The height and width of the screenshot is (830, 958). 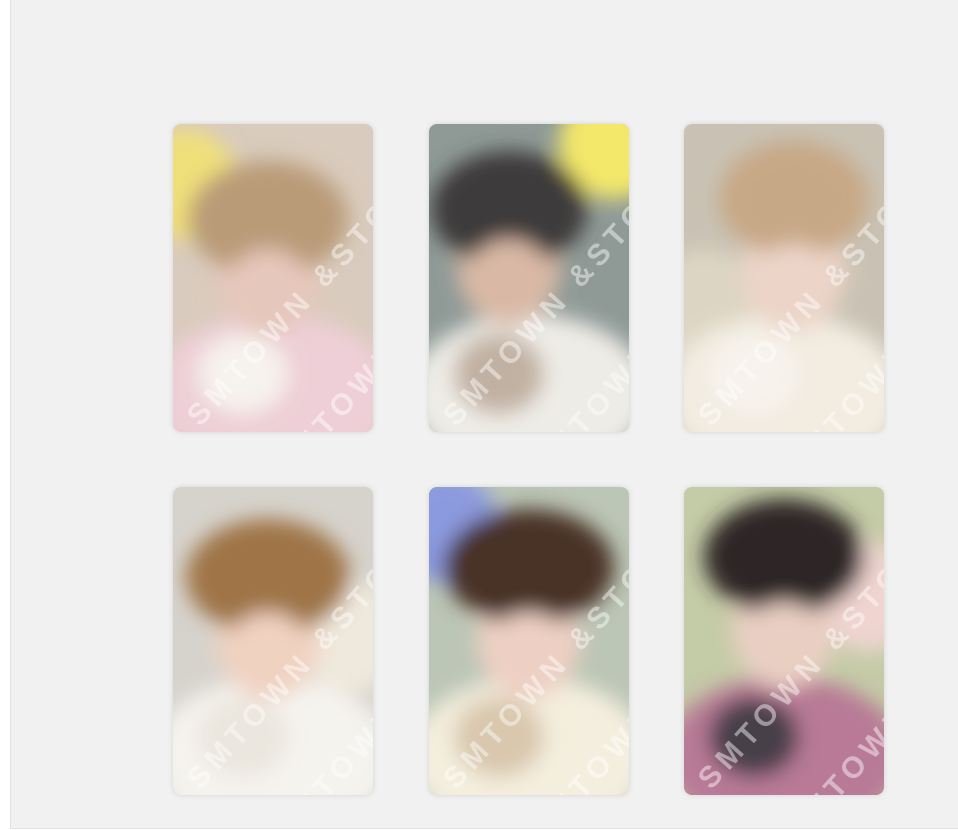 I want to click on photocard-1: SMTOWN &STORESMTOWN &STORE, so click(x=273, y=278).